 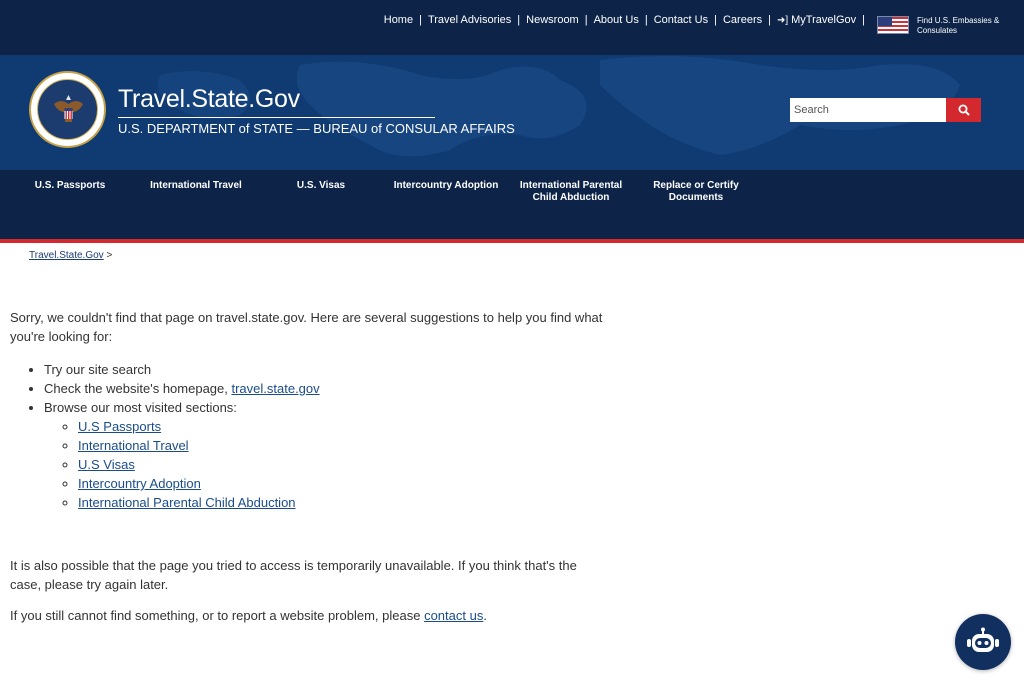 What do you see at coordinates (571, 192) in the screenshot?
I see `nav-international-parental-child-abduction: International Parental Child Abduction` at bounding box center [571, 192].